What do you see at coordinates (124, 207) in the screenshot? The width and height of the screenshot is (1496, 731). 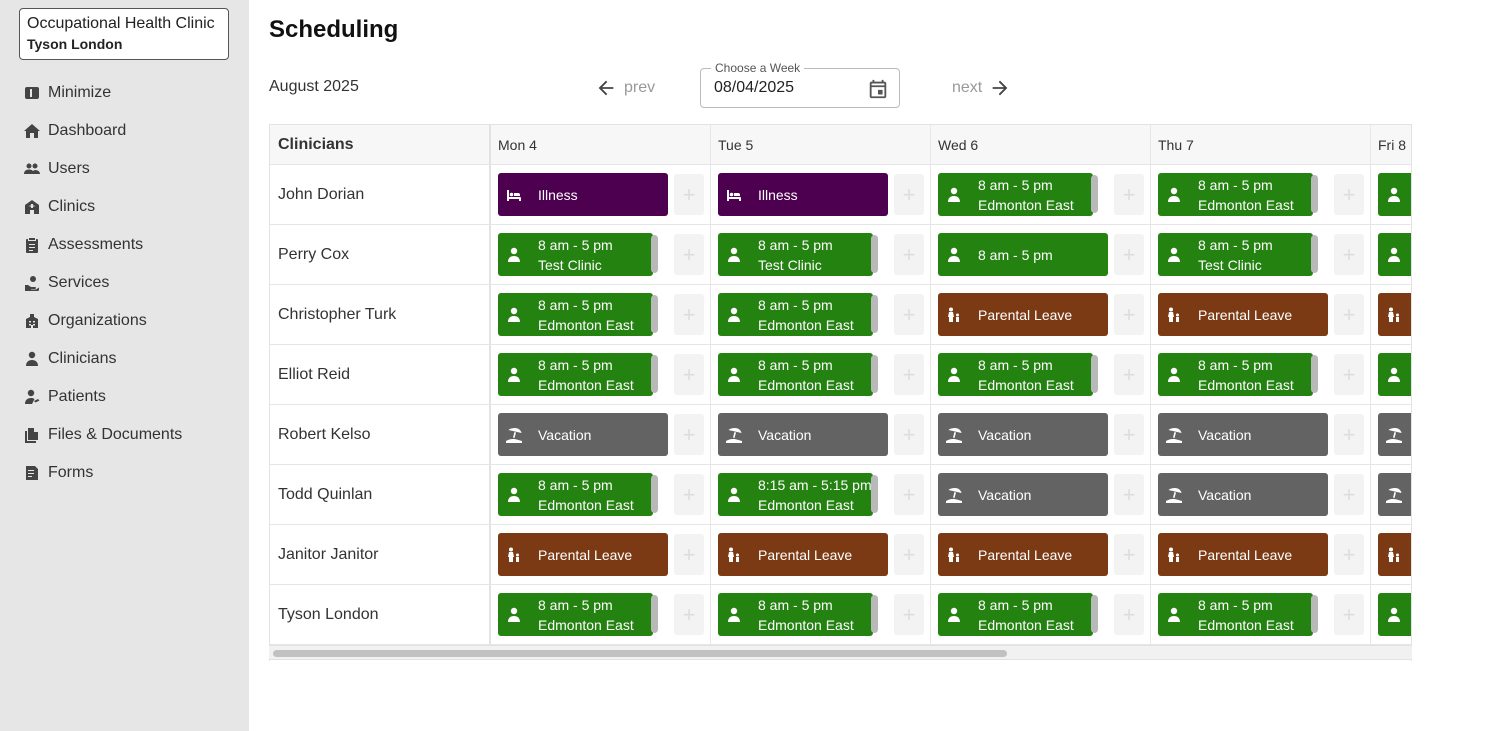 I see `sidebar-item-clinics: Clinics` at bounding box center [124, 207].